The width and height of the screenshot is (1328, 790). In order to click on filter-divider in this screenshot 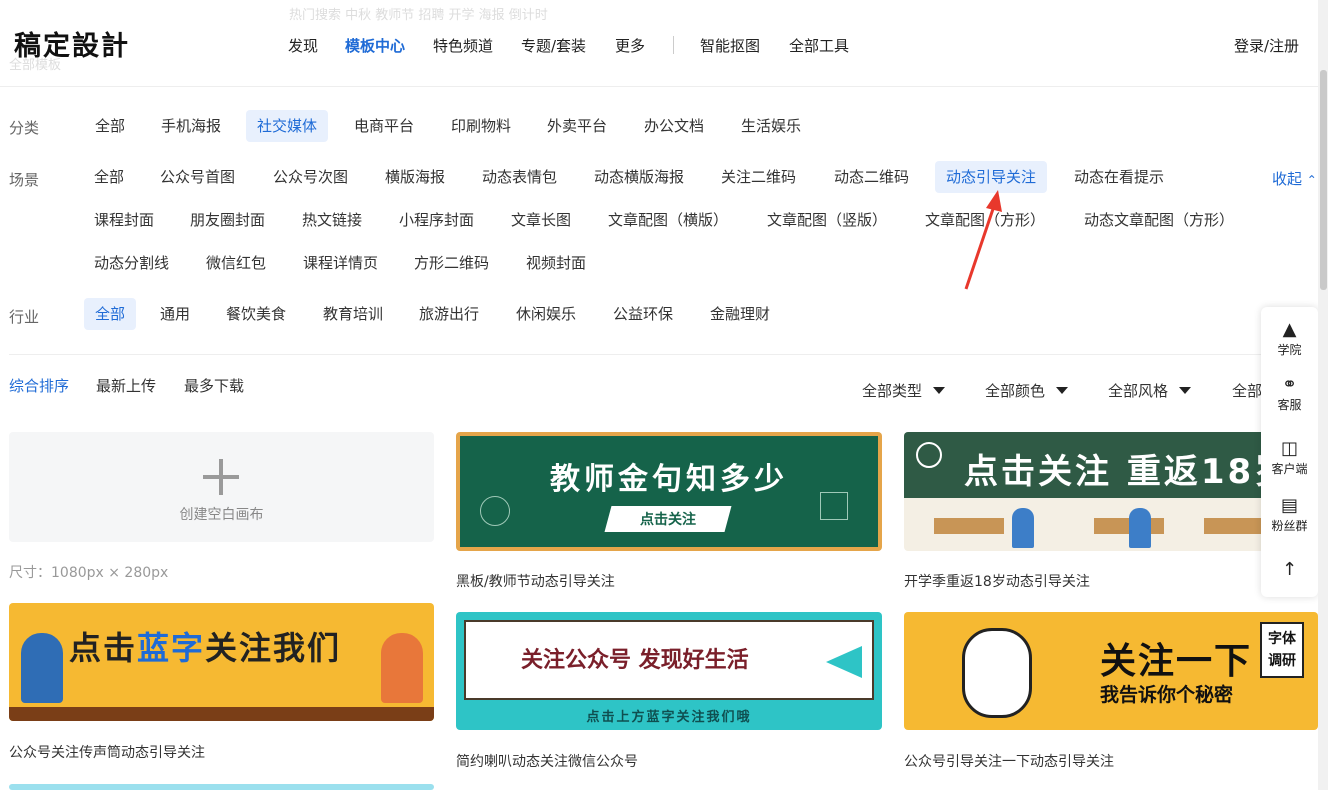, I will do `click(661, 354)`.